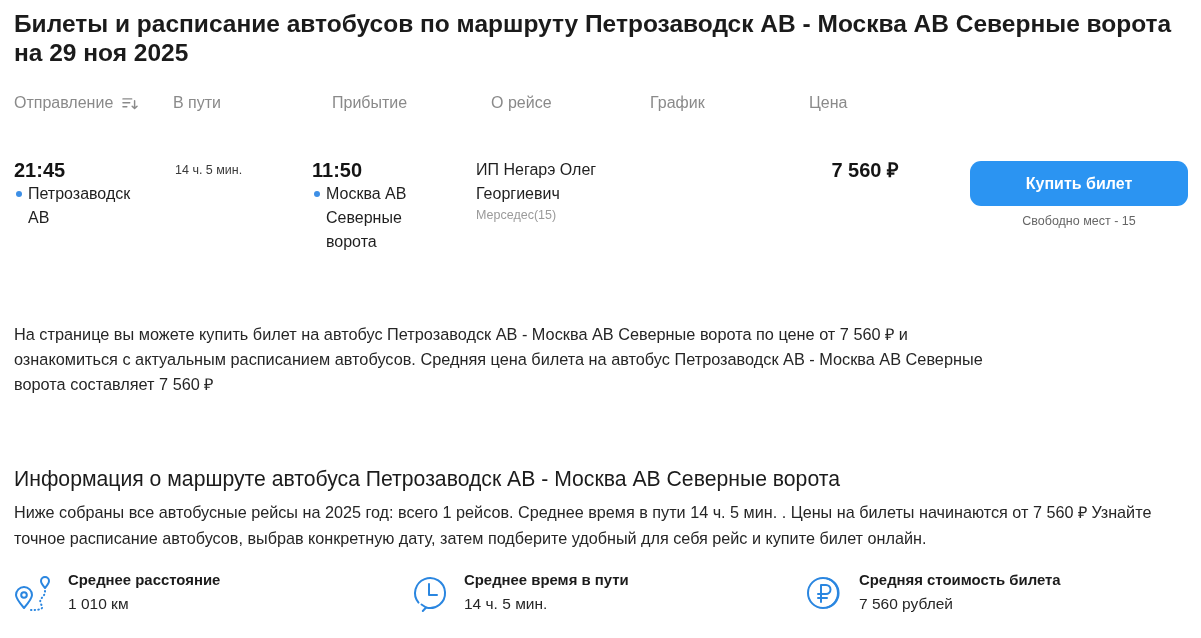  What do you see at coordinates (370, 103) in the screenshot?
I see `column-header: Прибытие` at bounding box center [370, 103].